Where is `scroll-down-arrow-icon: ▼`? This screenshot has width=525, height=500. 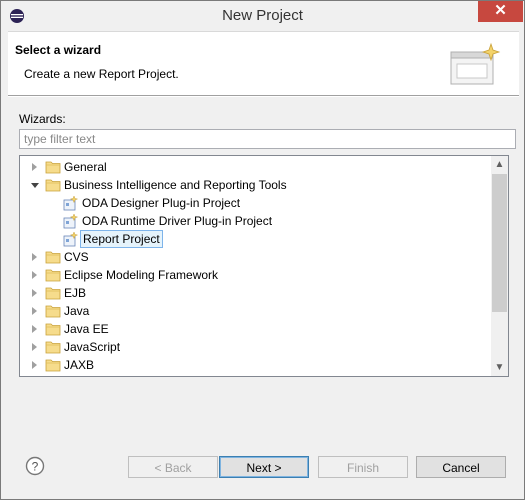 scroll-down-arrow-icon: ▼ is located at coordinates (499, 367).